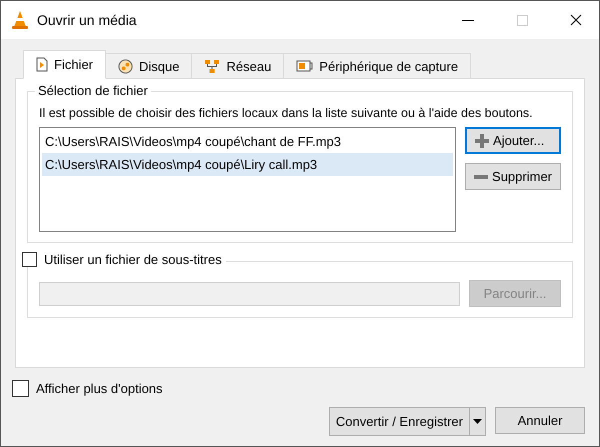 The width and height of the screenshot is (600, 447). Describe the element at coordinates (42, 64) in the screenshot. I see `file-icon` at that location.